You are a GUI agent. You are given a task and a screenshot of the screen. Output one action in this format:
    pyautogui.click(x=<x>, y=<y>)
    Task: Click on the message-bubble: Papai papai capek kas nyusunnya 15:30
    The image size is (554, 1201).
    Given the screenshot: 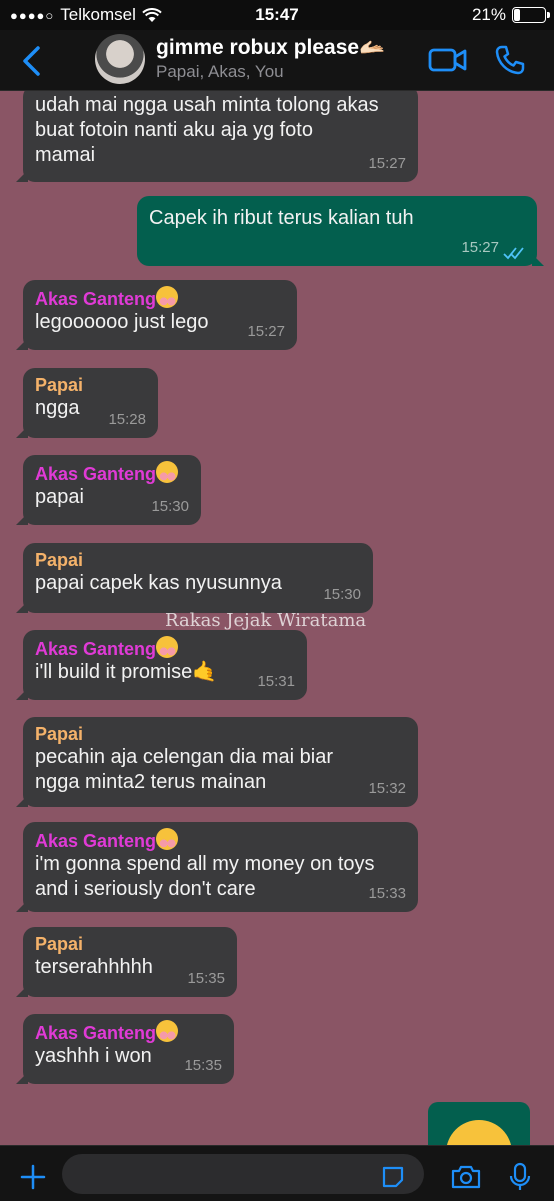 What is the action you would take?
    pyautogui.click(x=194, y=578)
    